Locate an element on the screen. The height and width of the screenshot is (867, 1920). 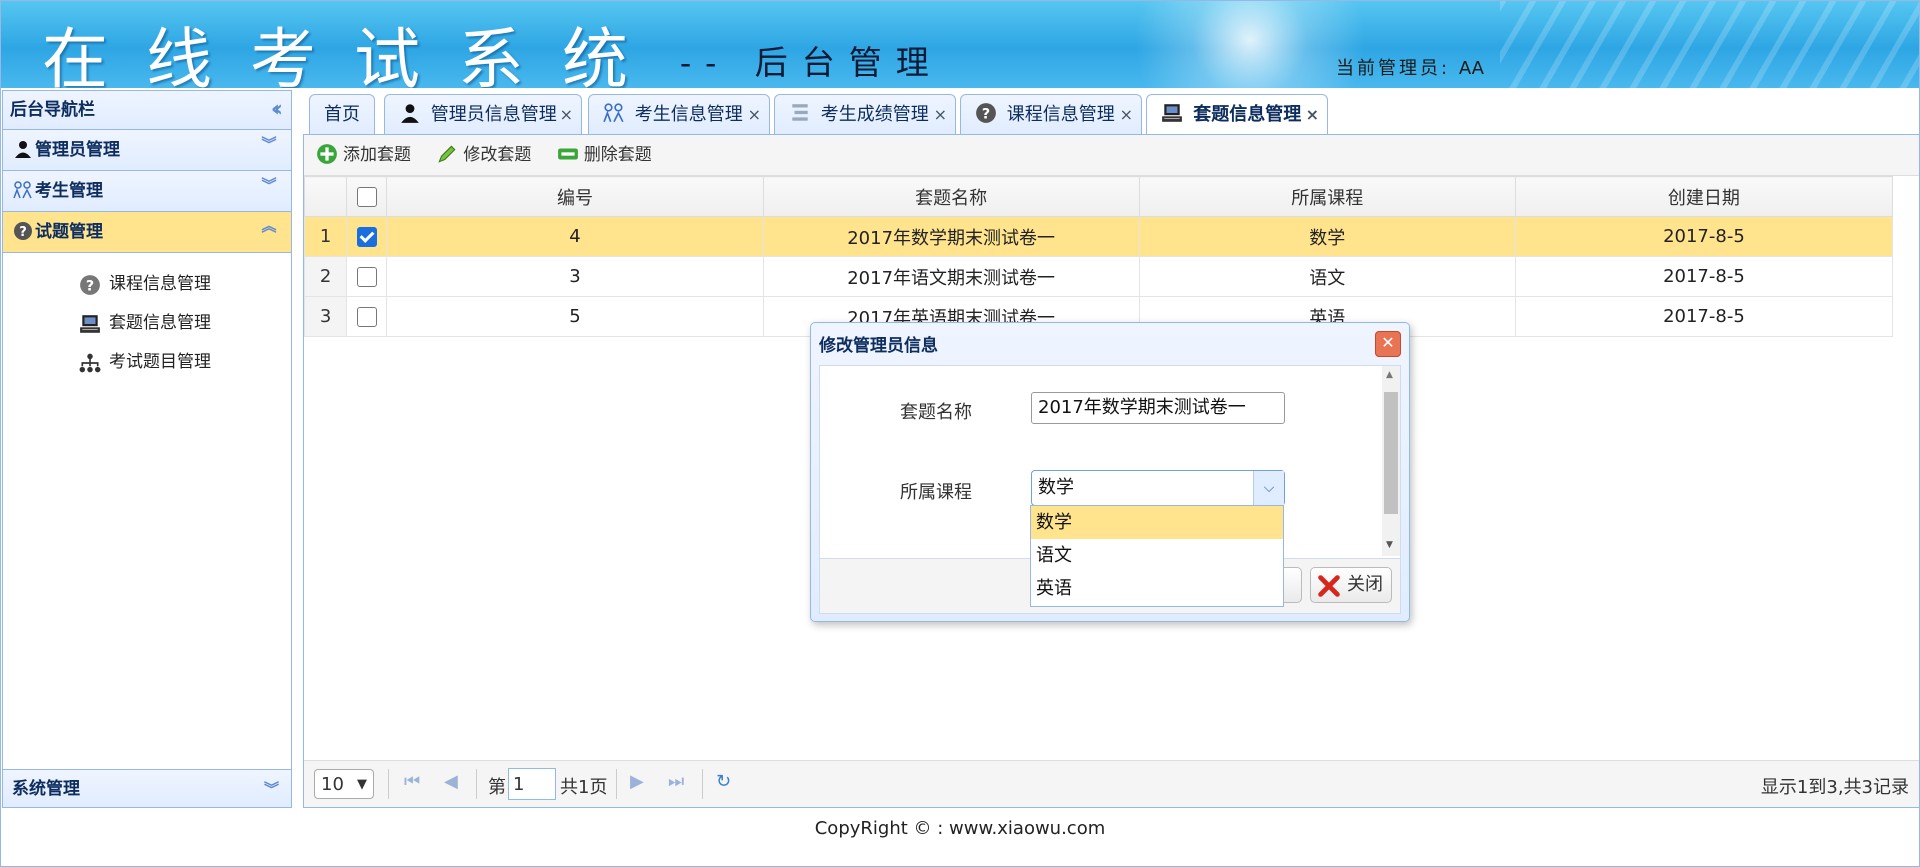
course-combobox: 数学 ⌵ is located at coordinates (1158, 488).